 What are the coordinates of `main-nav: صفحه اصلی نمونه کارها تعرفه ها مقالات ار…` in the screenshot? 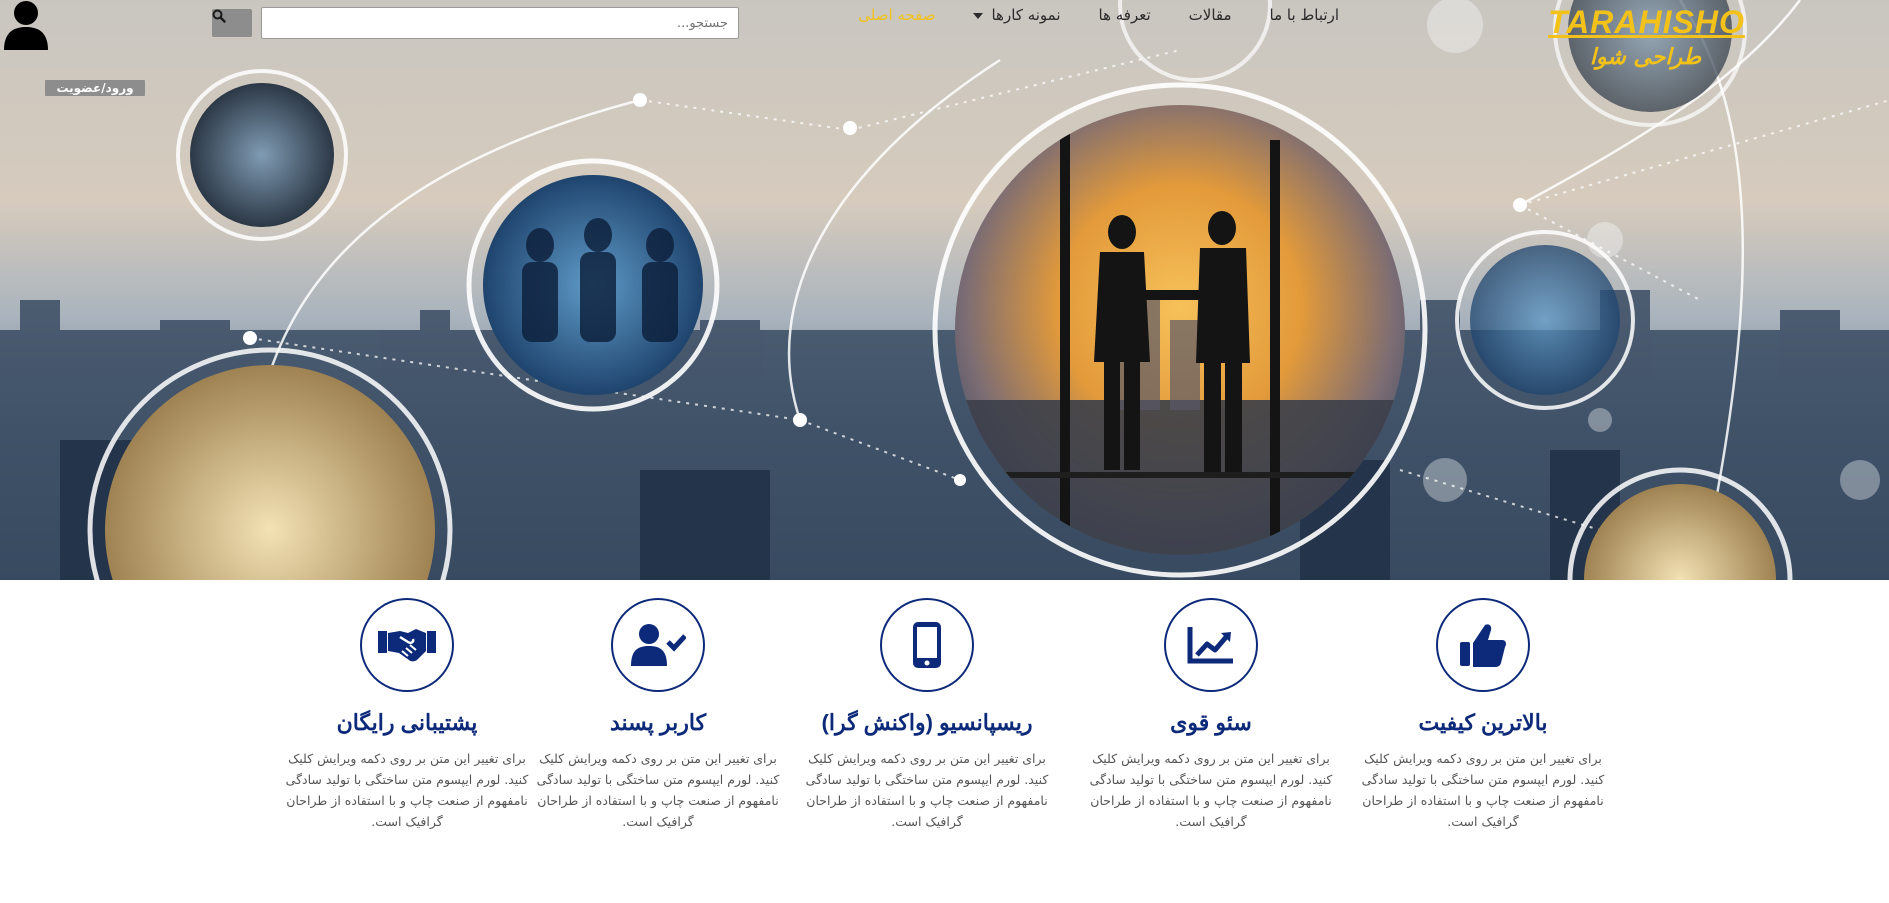 It's located at (1098, 15).